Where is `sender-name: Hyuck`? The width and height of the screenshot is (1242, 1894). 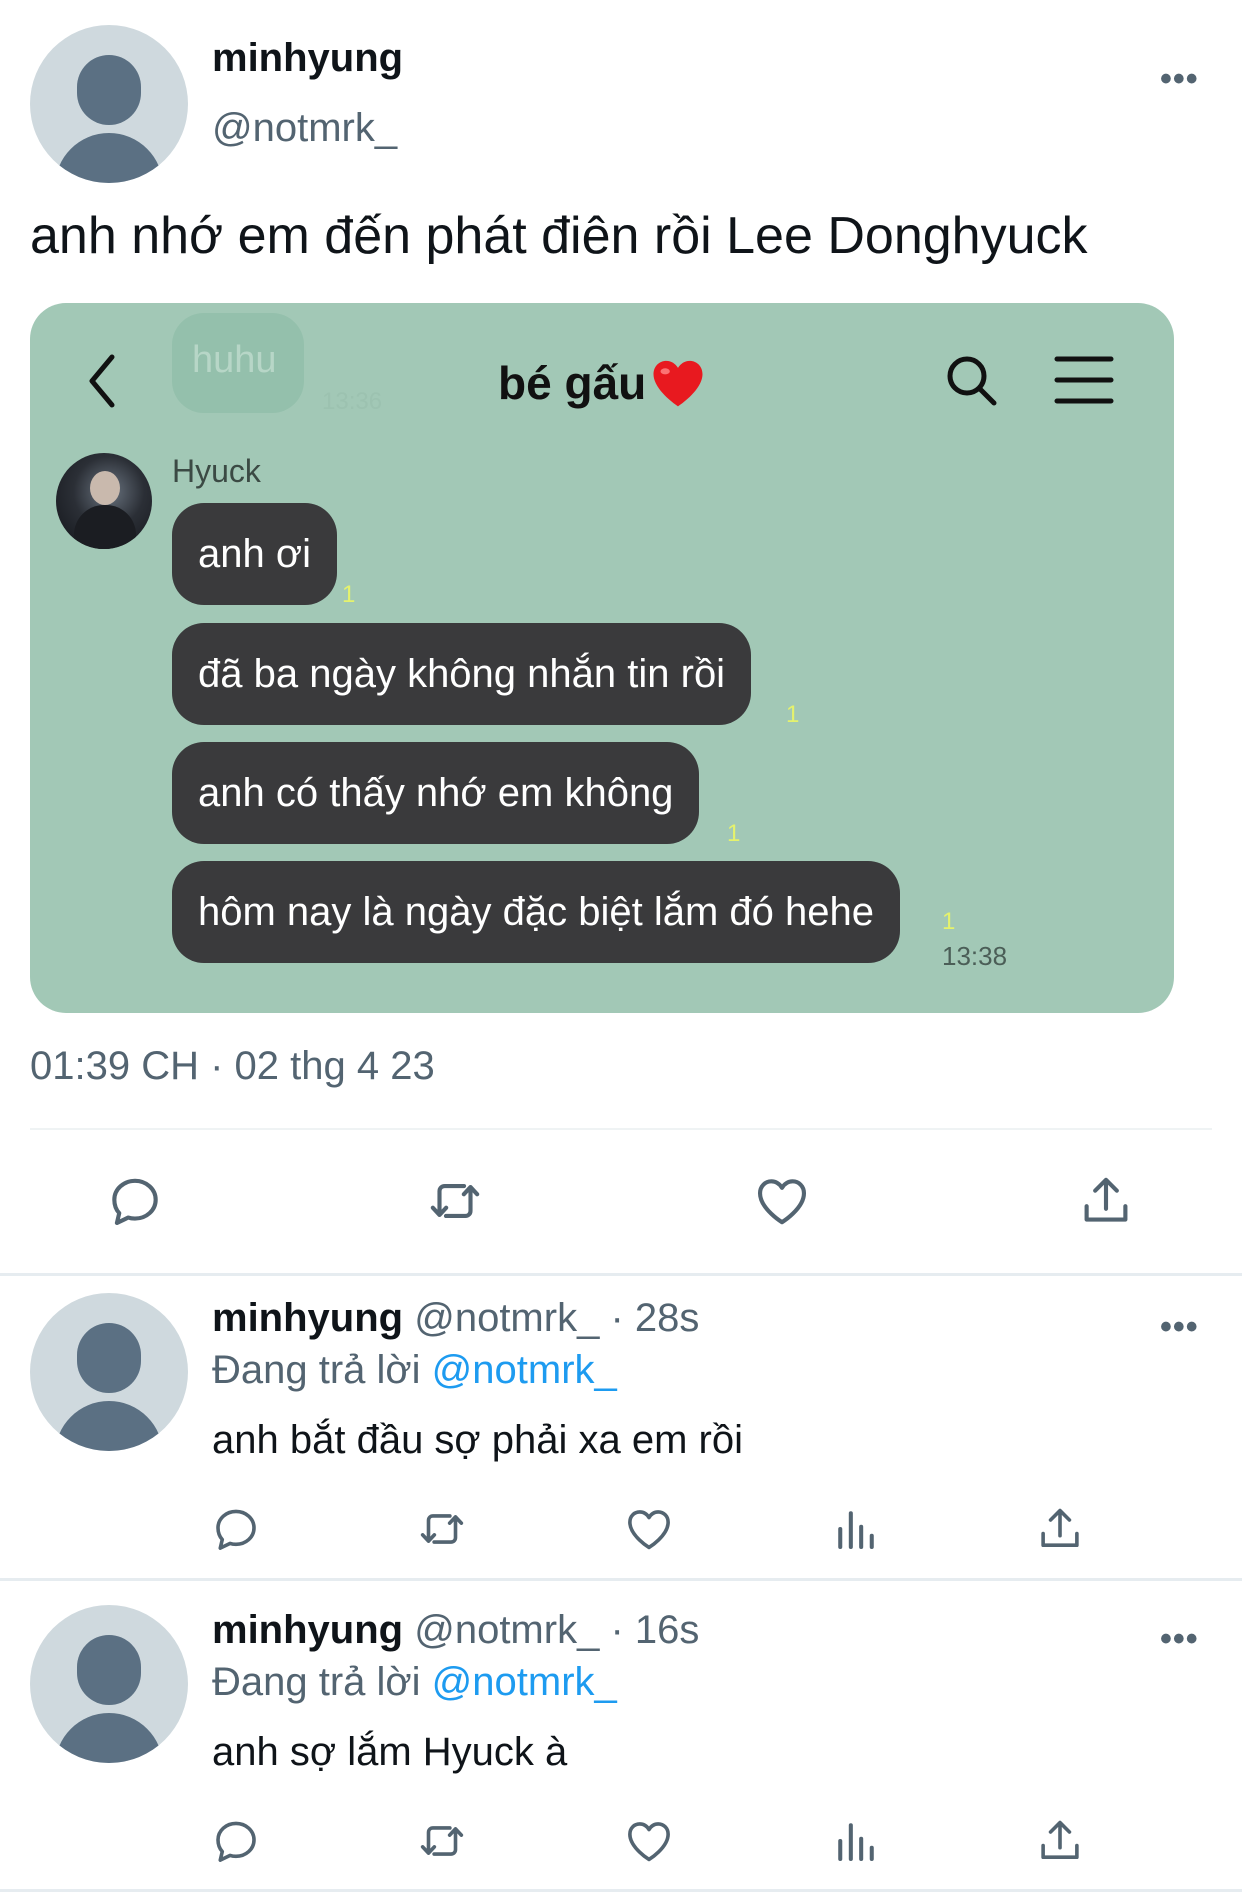
sender-name: Hyuck is located at coordinates (216, 471).